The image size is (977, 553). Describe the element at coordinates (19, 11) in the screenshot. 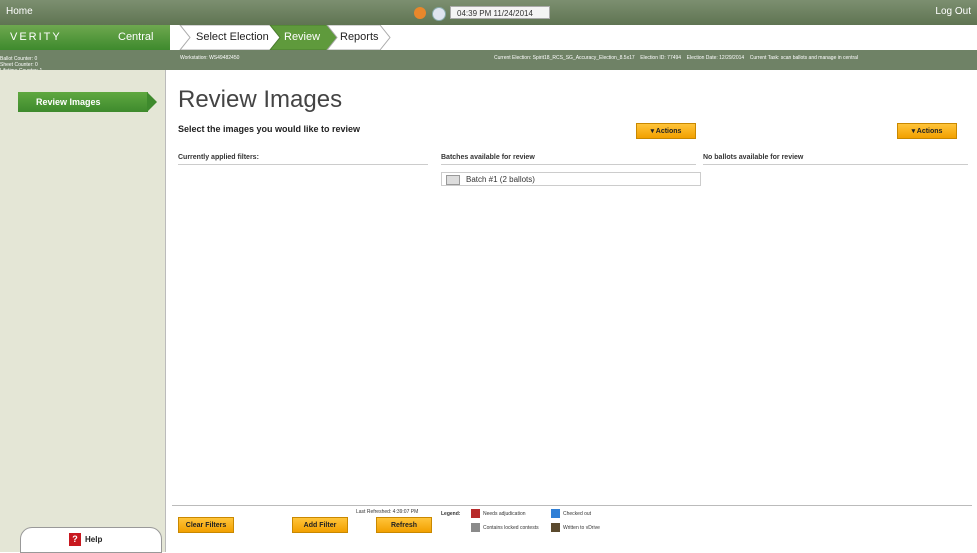

I see `home-link: Home` at that location.